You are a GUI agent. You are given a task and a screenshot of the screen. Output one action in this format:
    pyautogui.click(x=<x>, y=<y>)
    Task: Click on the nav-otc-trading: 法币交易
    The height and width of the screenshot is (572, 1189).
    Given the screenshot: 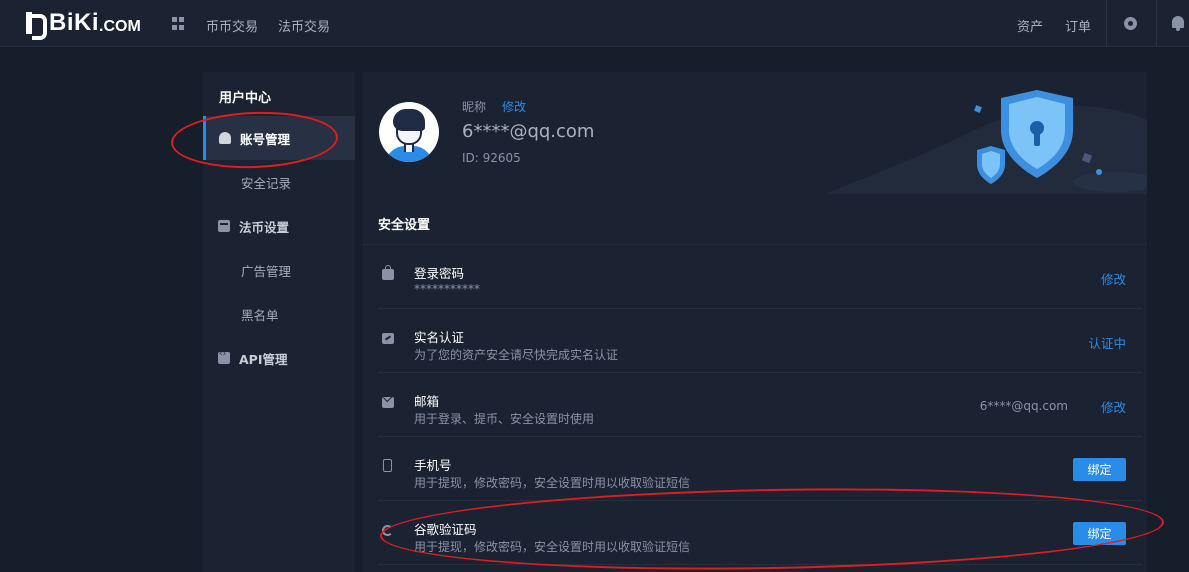 What is the action you would take?
    pyautogui.click(x=304, y=25)
    